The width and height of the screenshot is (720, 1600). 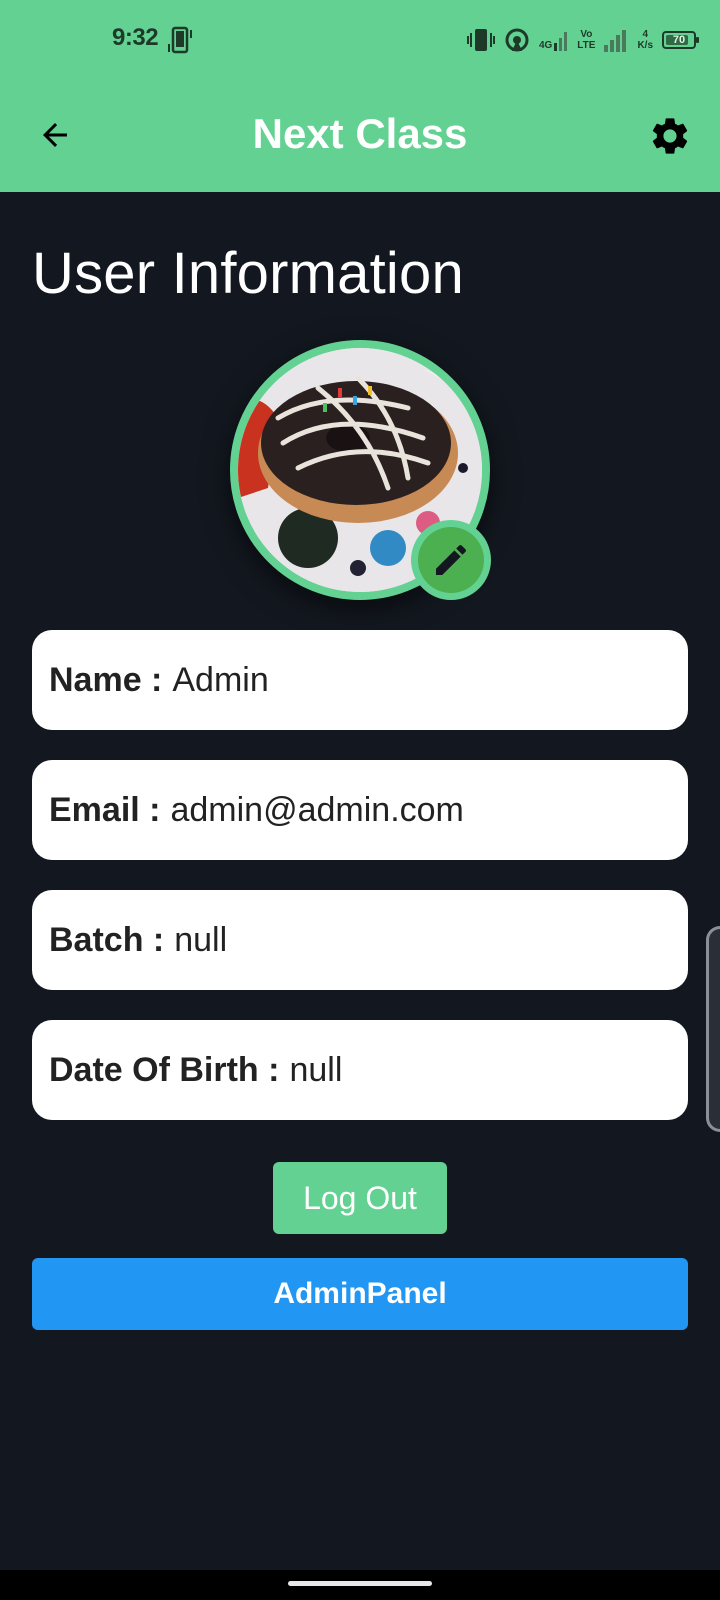 What do you see at coordinates (517, 40) in the screenshot?
I see `hotspot-icon` at bounding box center [517, 40].